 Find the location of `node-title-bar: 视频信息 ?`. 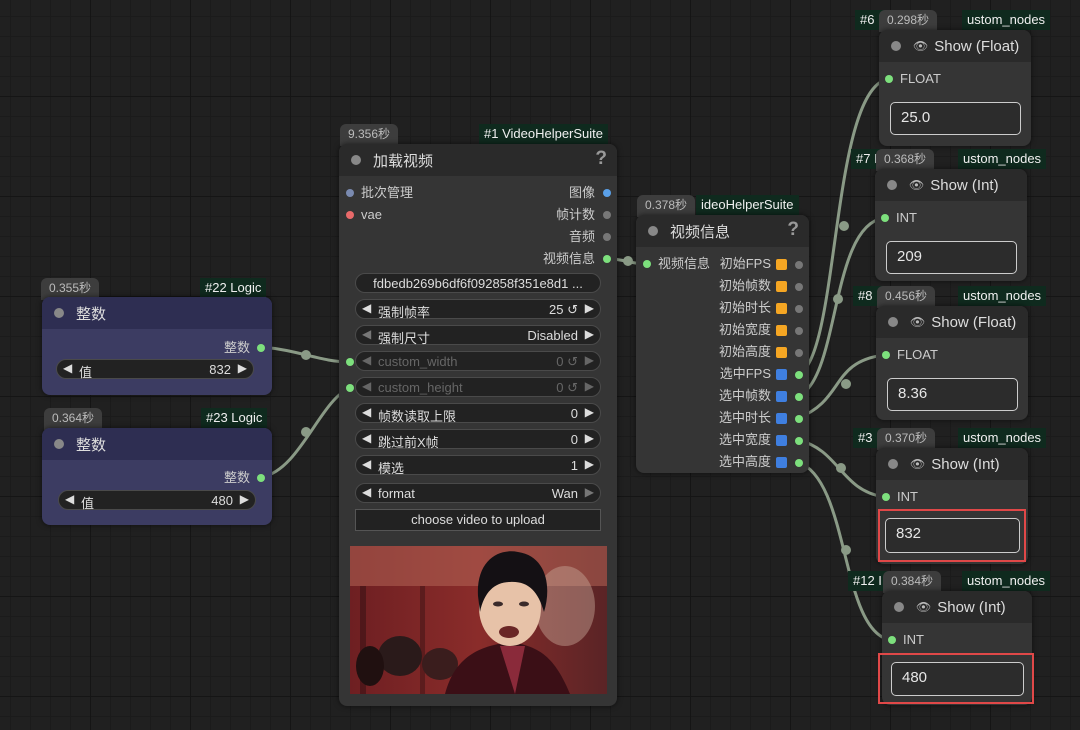

node-title-bar: 视频信息 ? is located at coordinates (722, 231).